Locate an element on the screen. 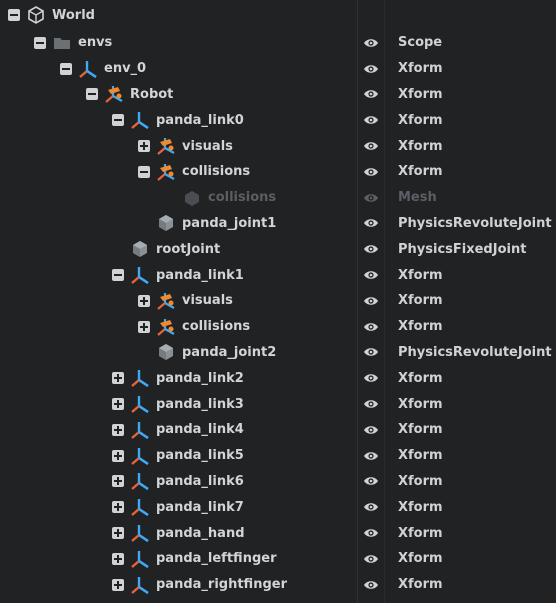 The image size is (556, 603). tree-row-label: envs is located at coordinates (95, 43).